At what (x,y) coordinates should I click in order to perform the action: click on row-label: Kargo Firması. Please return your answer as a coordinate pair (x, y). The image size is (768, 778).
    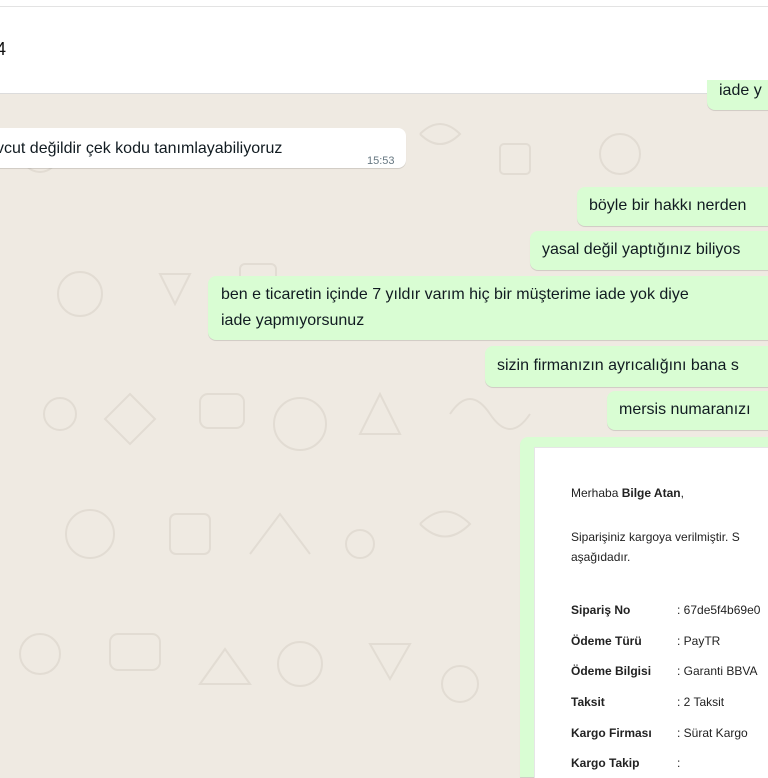
    Looking at the image, I should click on (611, 733).